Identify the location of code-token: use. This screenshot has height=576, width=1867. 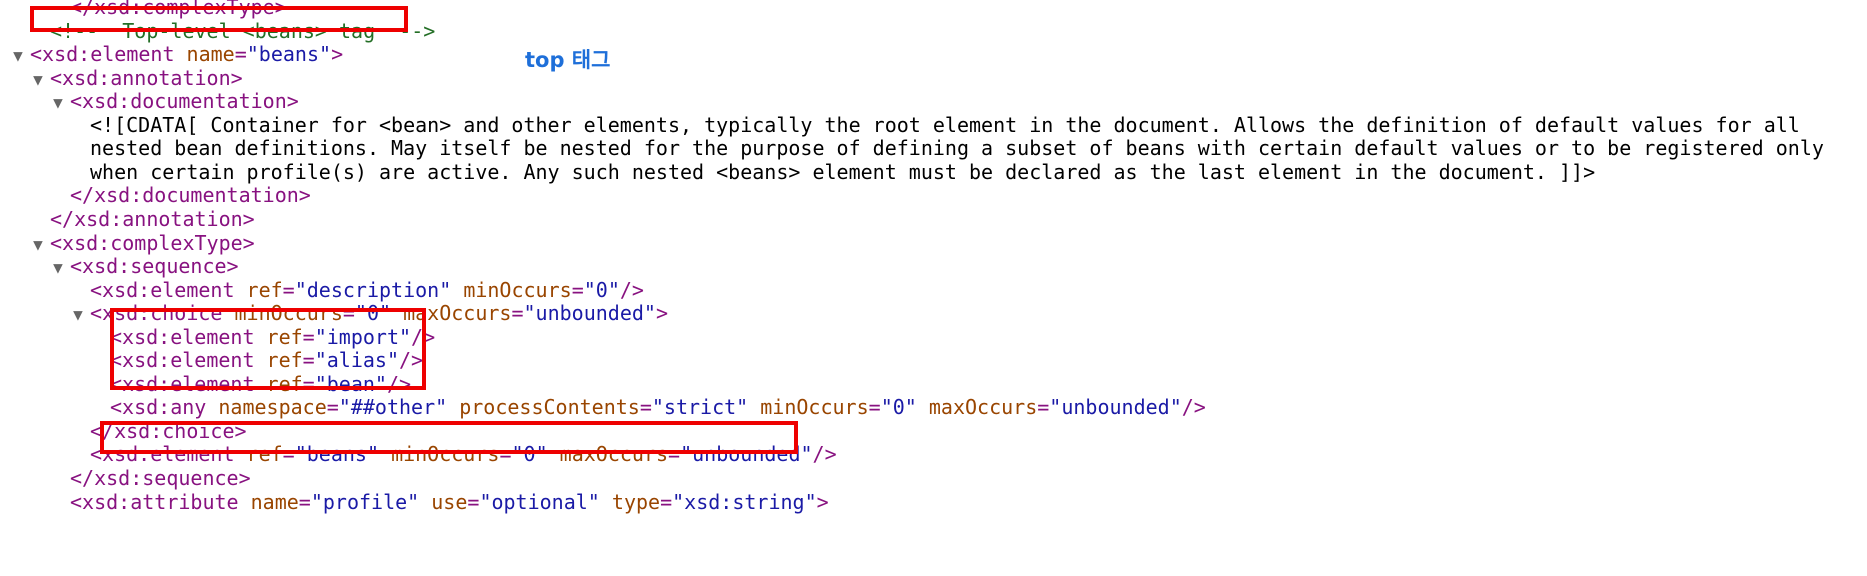
(449, 501).